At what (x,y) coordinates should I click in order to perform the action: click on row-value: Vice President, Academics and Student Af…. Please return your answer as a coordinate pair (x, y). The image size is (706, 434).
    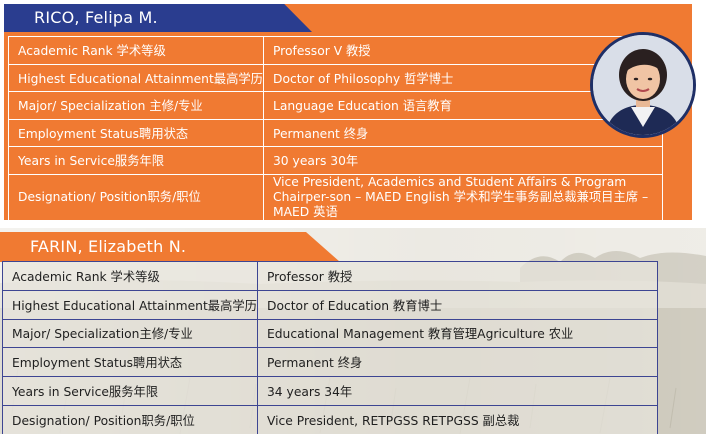
    Looking at the image, I should click on (463, 197).